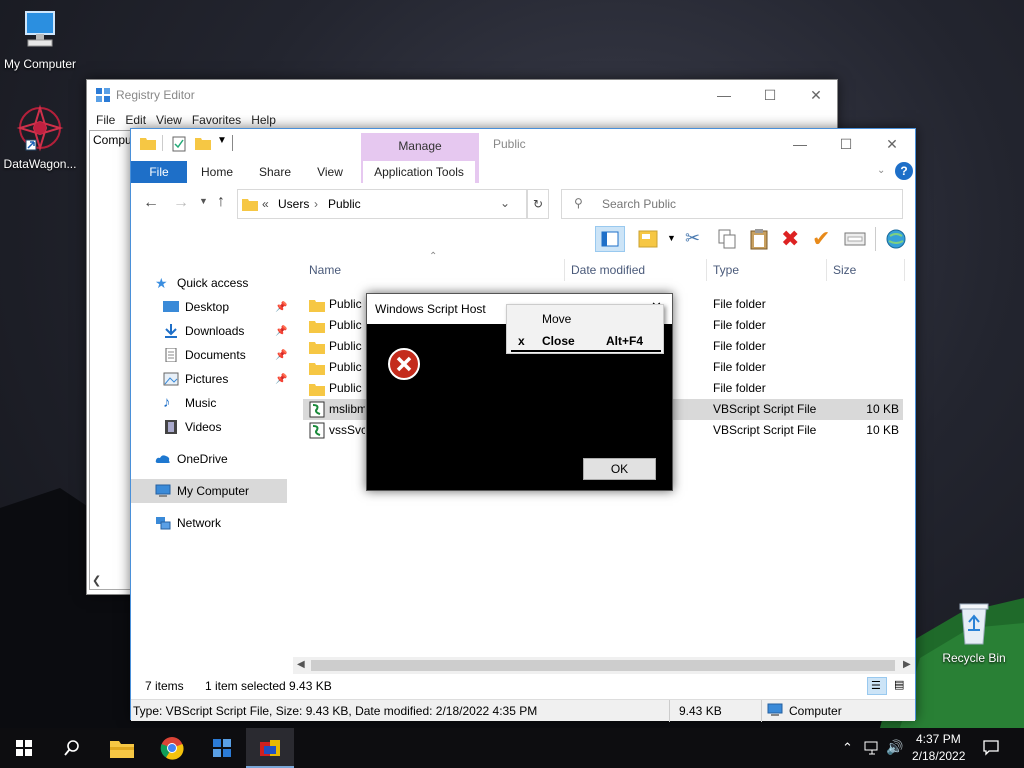 The height and width of the screenshot is (768, 1024). I want to click on large-icons-view-icon: ▤, so click(899, 685).